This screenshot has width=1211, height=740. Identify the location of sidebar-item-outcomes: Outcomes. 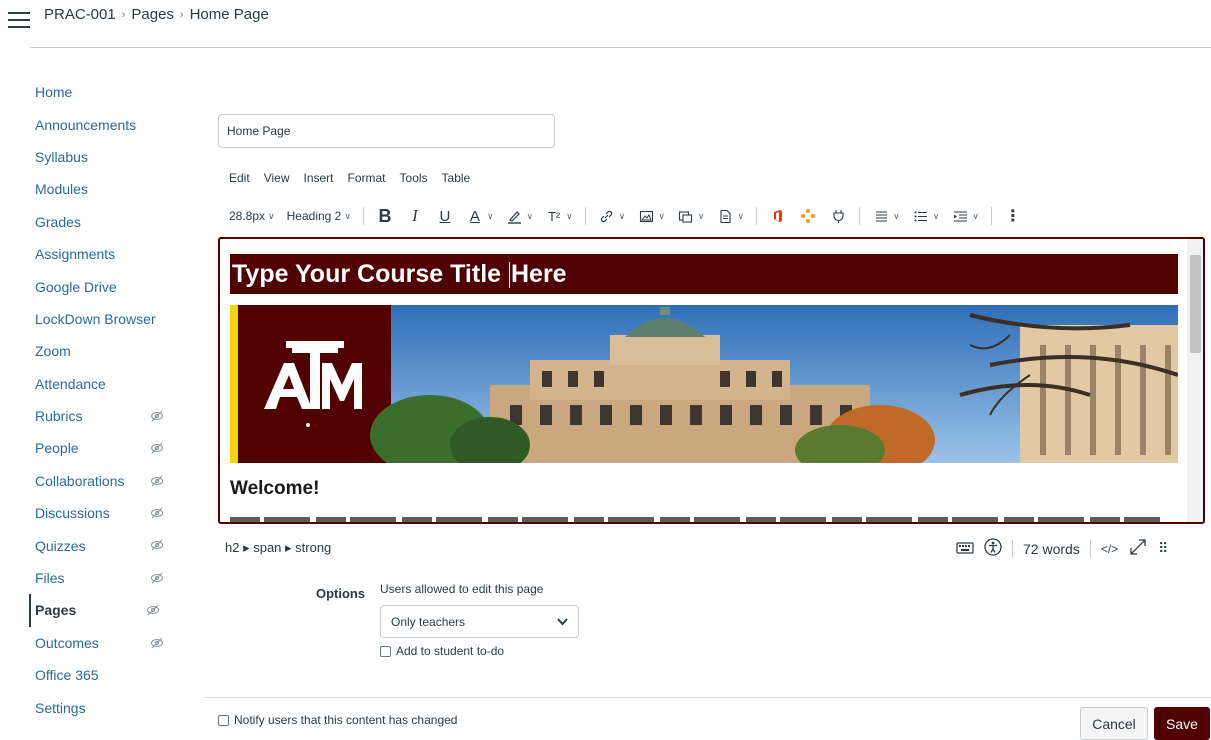
(105, 643).